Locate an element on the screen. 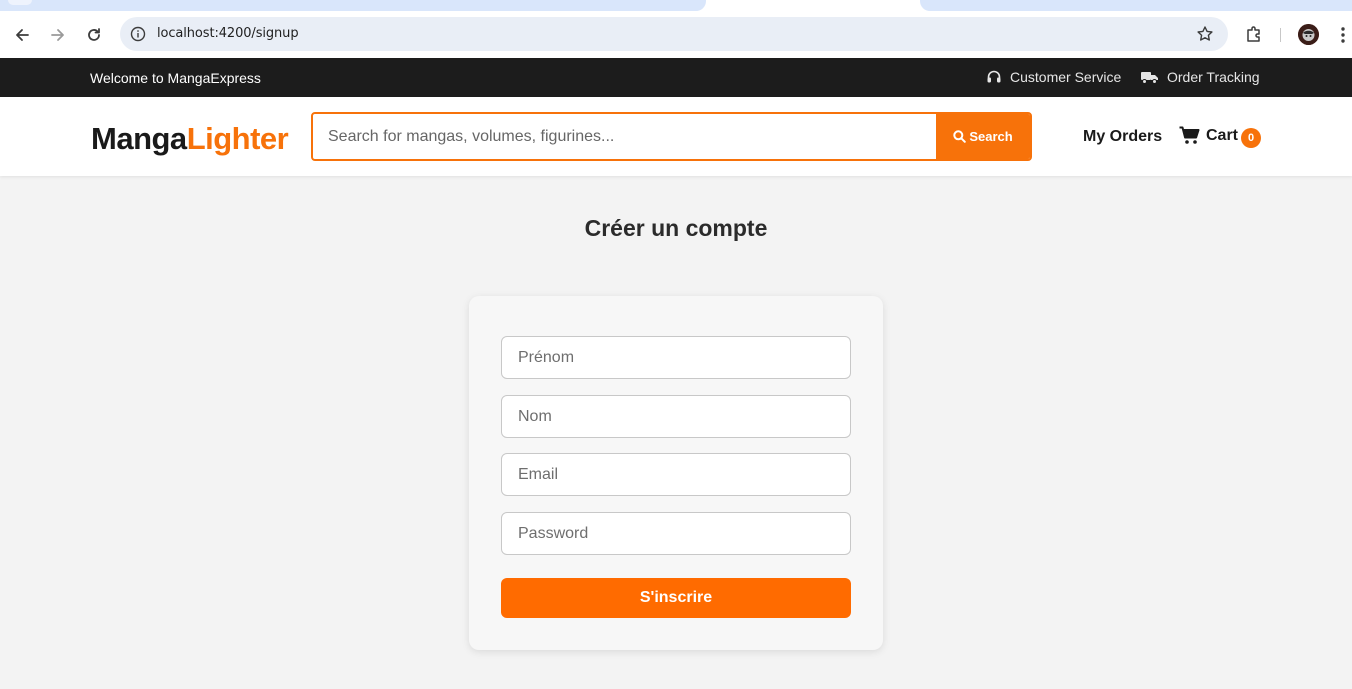 This screenshot has width=1352, height=689. browser-tab-inactive-left is located at coordinates (353, 5).